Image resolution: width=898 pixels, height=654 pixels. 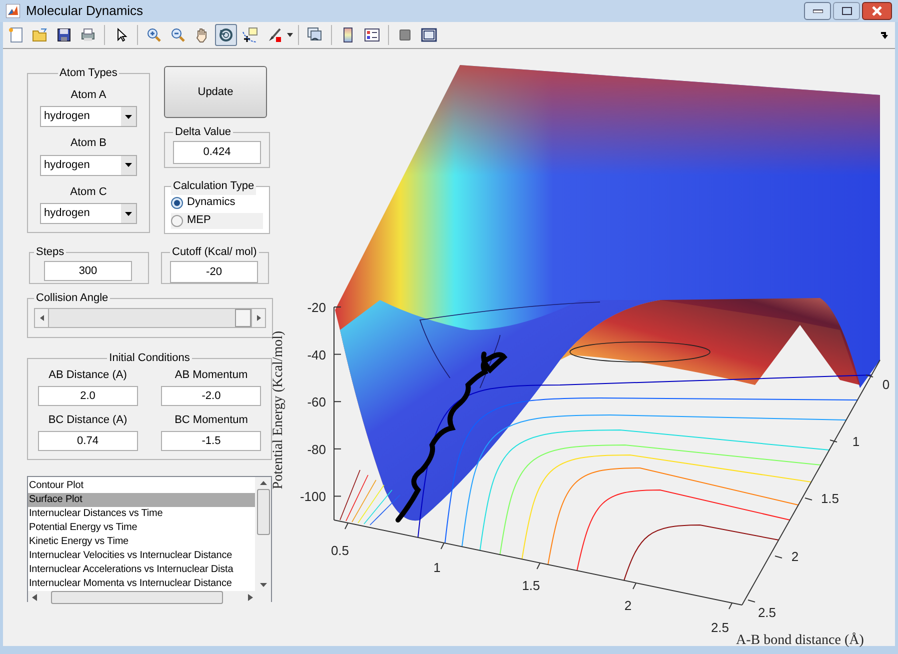 I want to click on left-arrow-button, so click(x=41, y=318).